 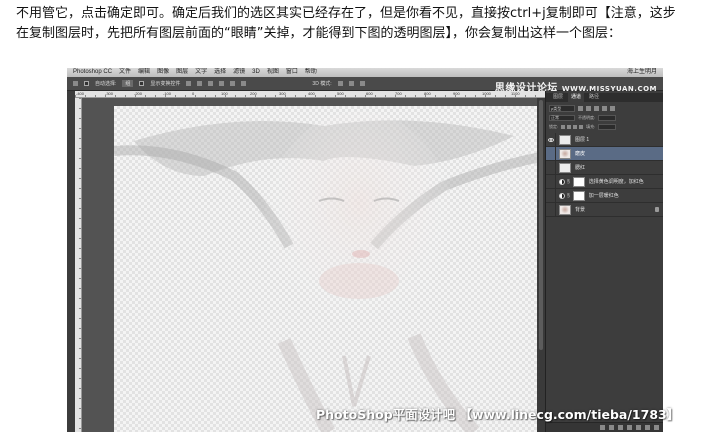 What do you see at coordinates (71, 261) in the screenshot?
I see `tools-panel` at bounding box center [71, 261].